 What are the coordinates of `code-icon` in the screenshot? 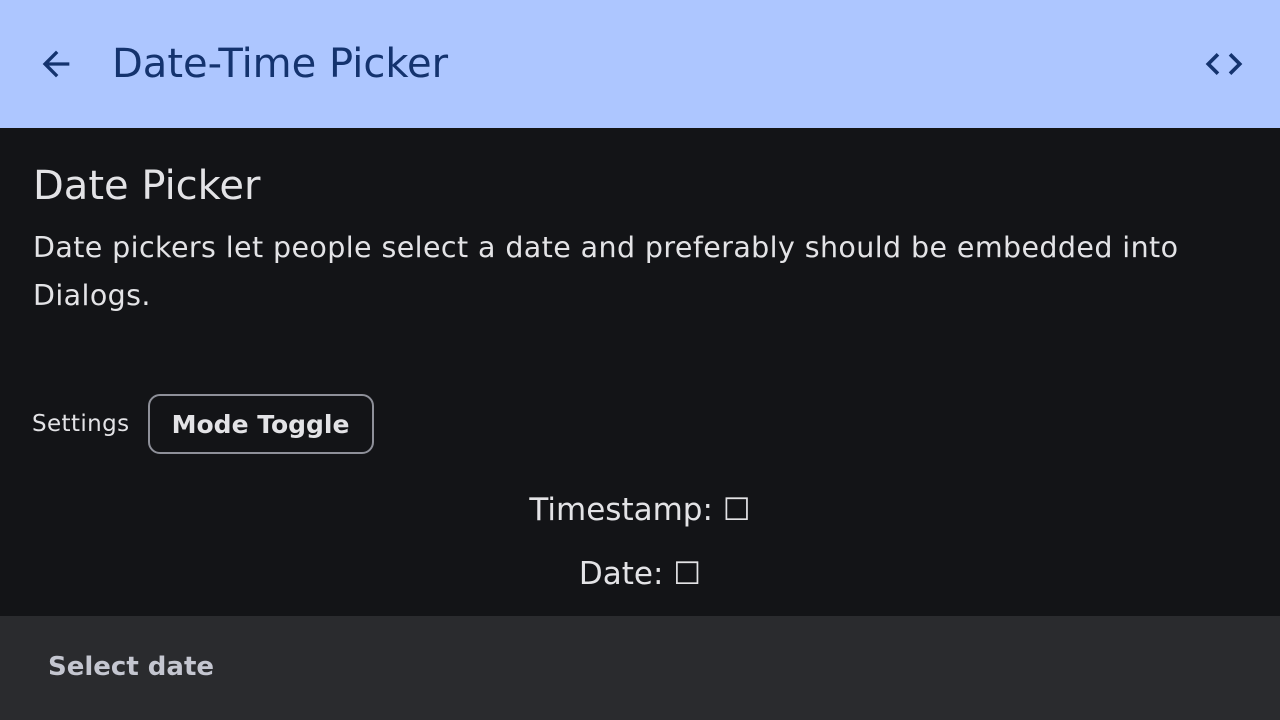 It's located at (1224, 64).